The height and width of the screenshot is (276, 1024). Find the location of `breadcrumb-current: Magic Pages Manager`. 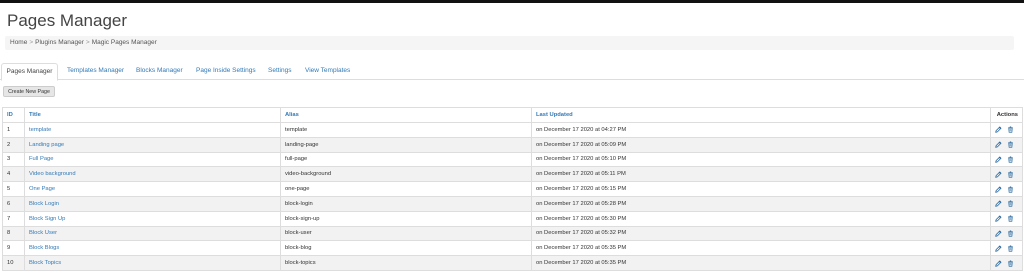

breadcrumb-current: Magic Pages Manager is located at coordinates (124, 42).